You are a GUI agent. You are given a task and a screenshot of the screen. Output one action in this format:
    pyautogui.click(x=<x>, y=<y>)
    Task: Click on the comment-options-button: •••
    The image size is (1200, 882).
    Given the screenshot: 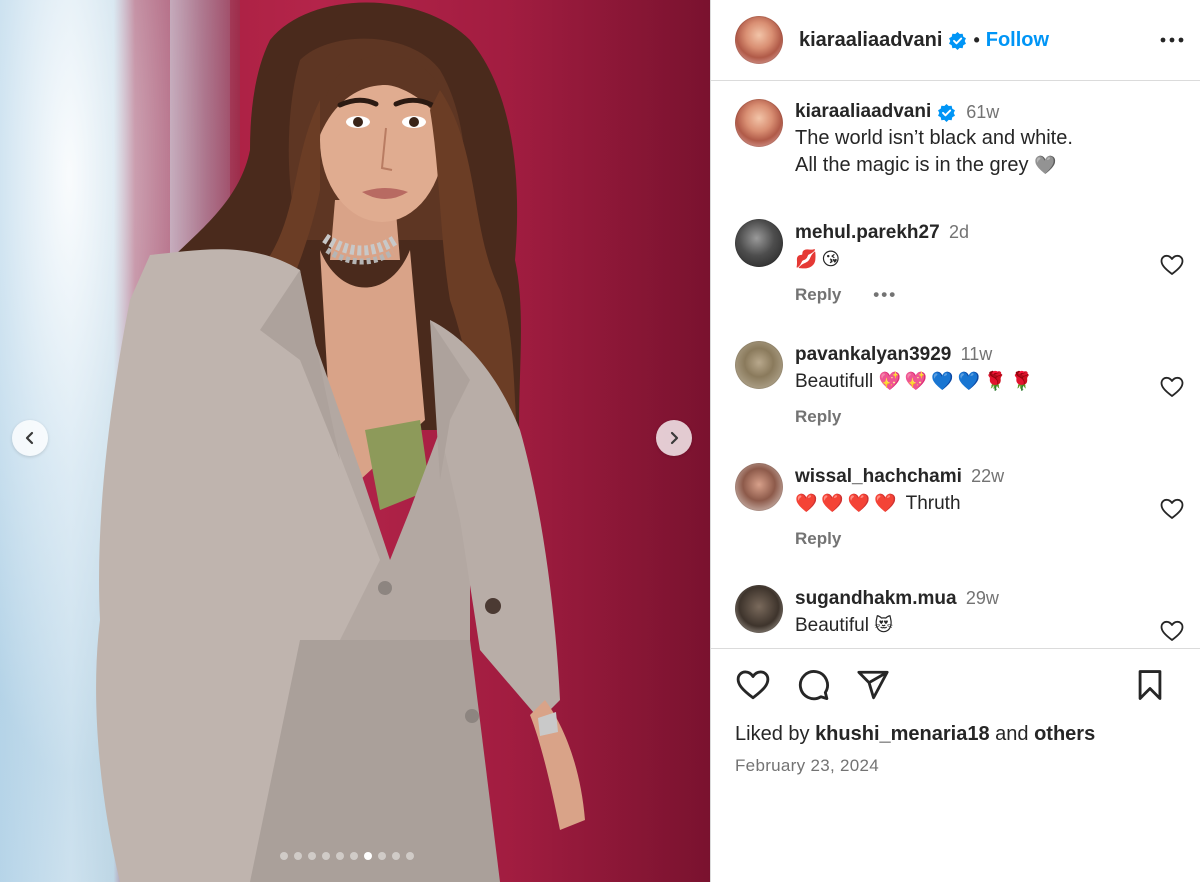 What is the action you would take?
    pyautogui.click(x=885, y=295)
    